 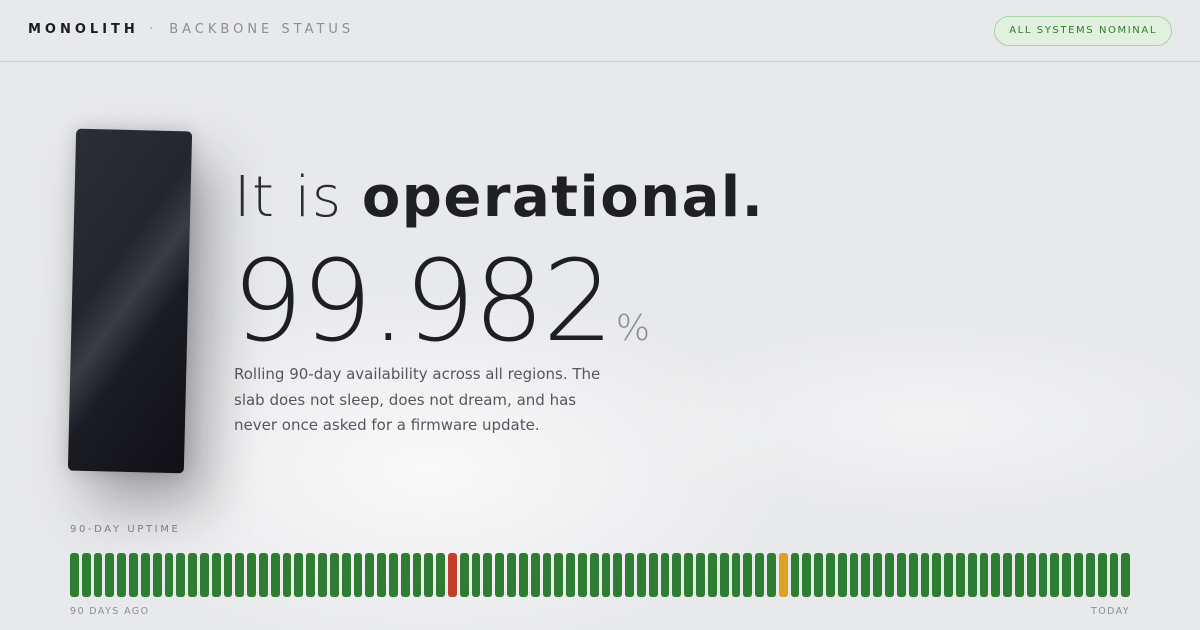 I want to click on uptime-section-label: 90-DAY UPTIME, so click(x=125, y=529).